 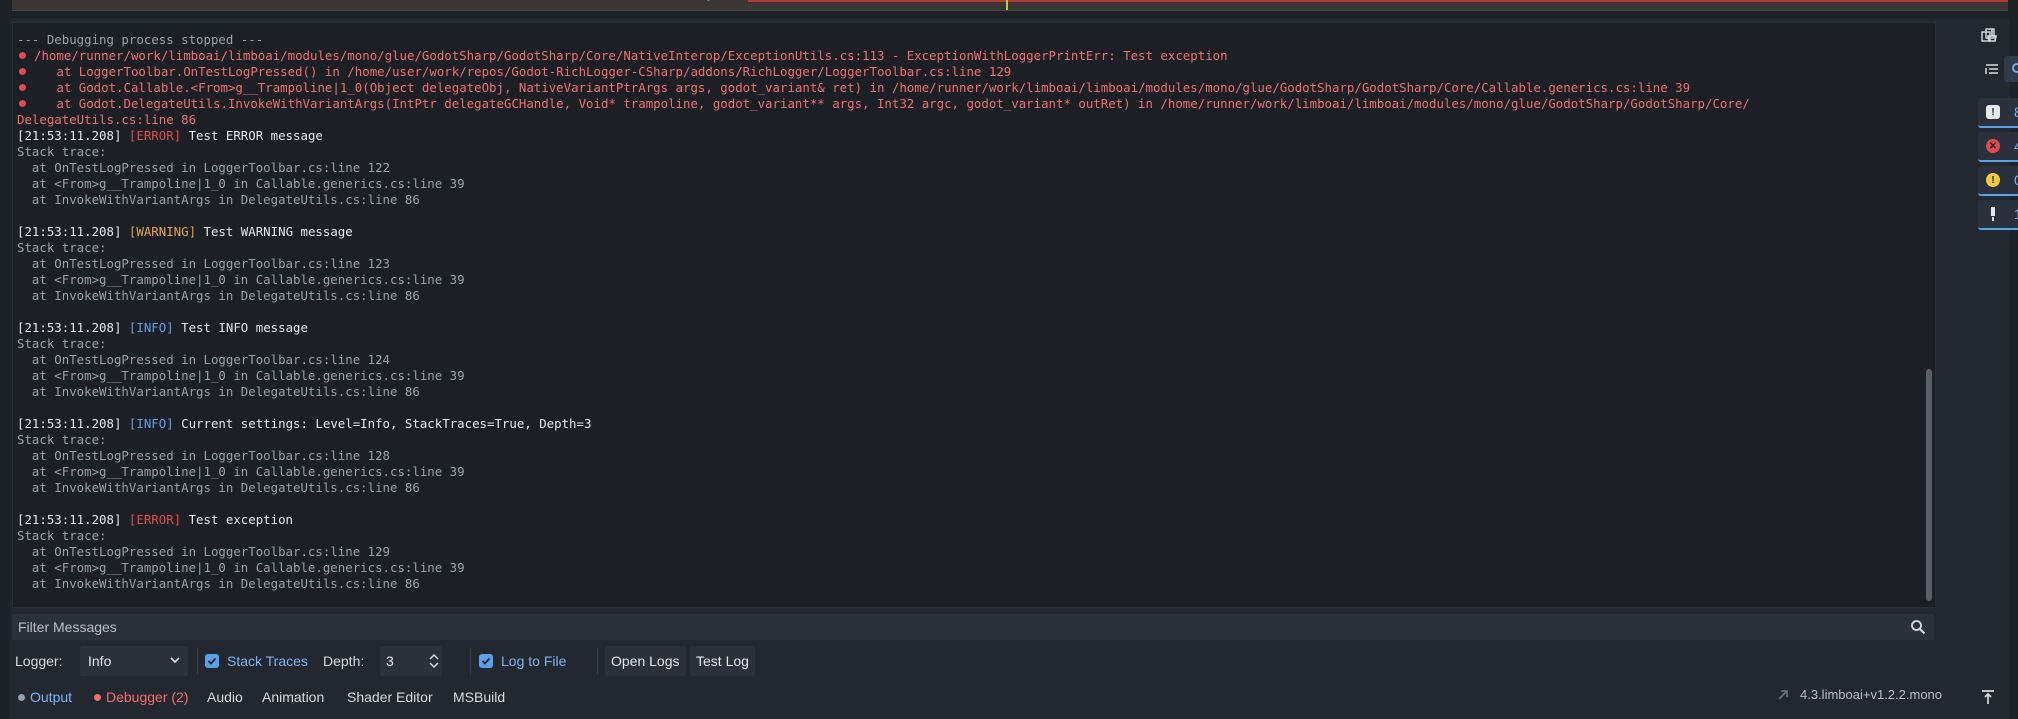 What do you see at coordinates (645, 661) in the screenshot?
I see `open-logs-button: Open Logs` at bounding box center [645, 661].